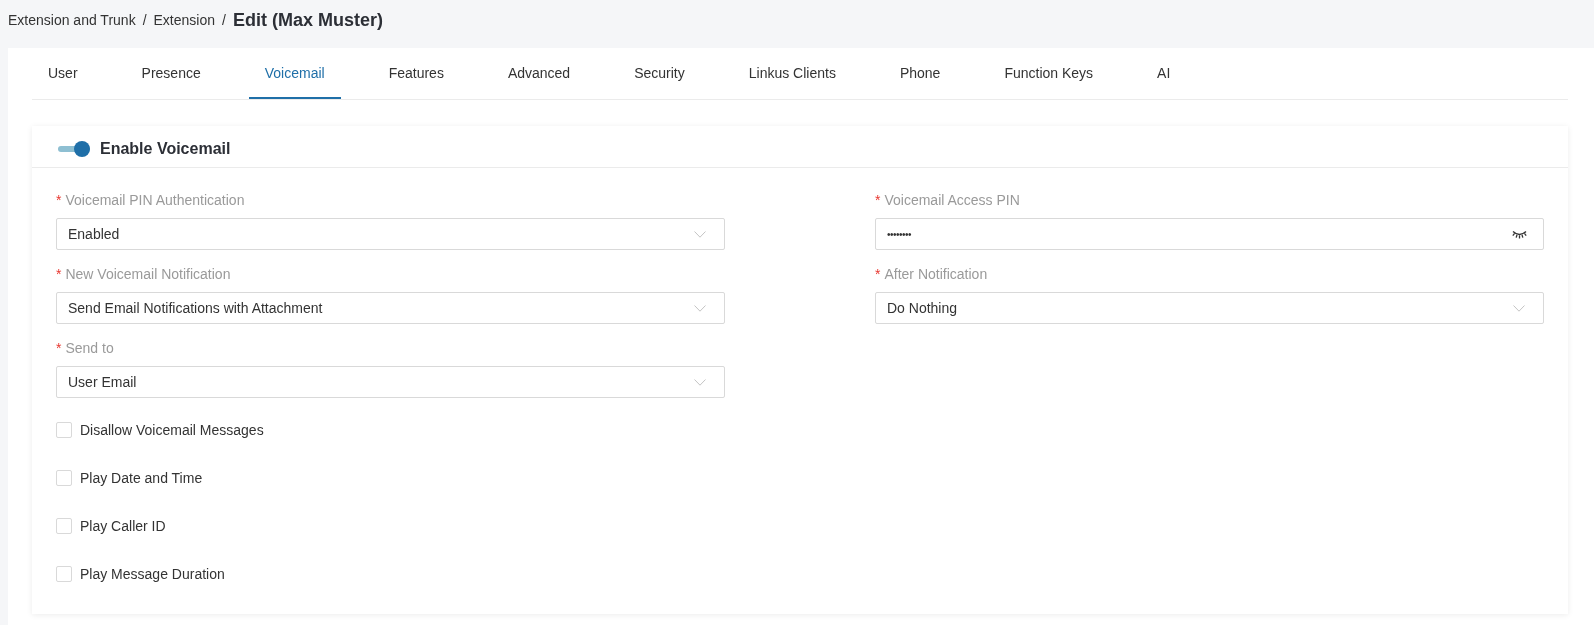 This screenshot has width=1594, height=625. Describe the element at coordinates (63, 73) in the screenshot. I see `tab: User` at that location.